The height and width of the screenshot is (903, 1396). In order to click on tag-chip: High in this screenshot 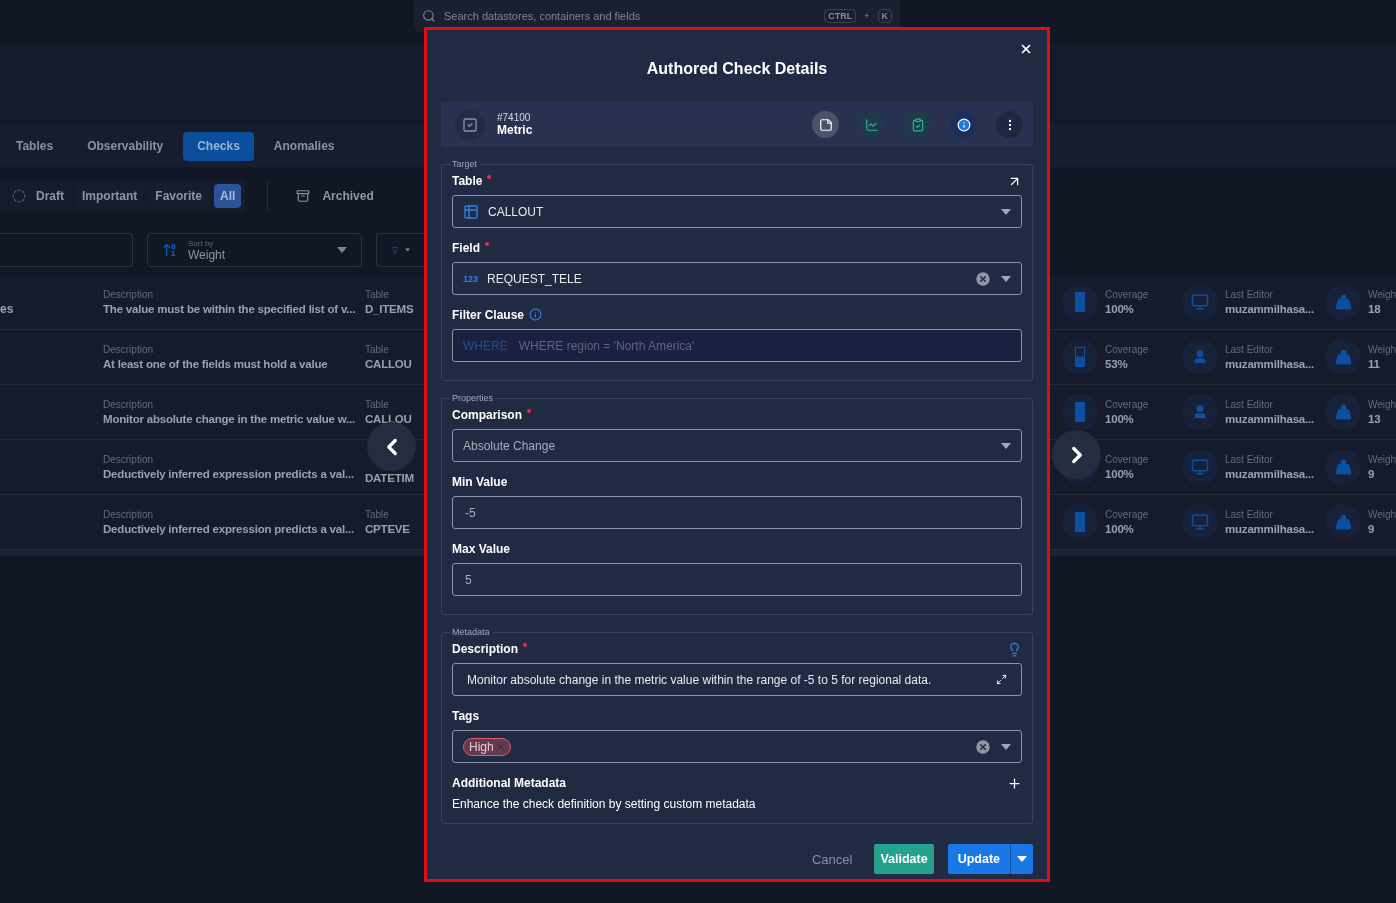, I will do `click(487, 746)`.